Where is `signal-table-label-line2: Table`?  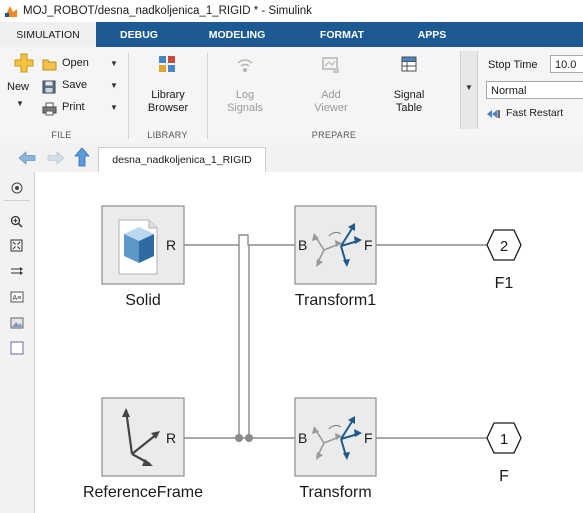 signal-table-label-line2: Table is located at coordinates (409, 108).